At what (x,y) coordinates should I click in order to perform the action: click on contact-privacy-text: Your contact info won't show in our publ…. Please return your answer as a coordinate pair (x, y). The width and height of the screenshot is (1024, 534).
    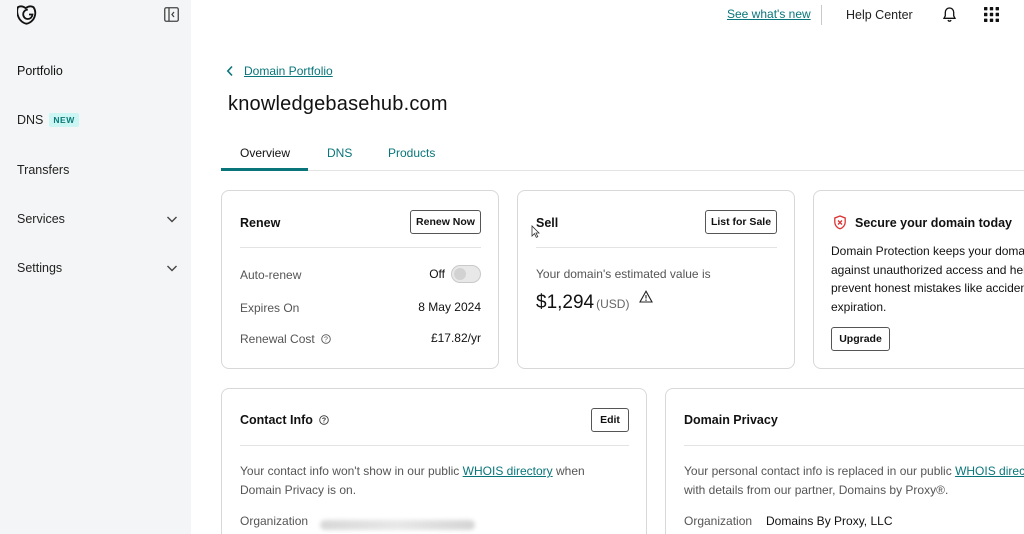
    Looking at the image, I should click on (440, 480).